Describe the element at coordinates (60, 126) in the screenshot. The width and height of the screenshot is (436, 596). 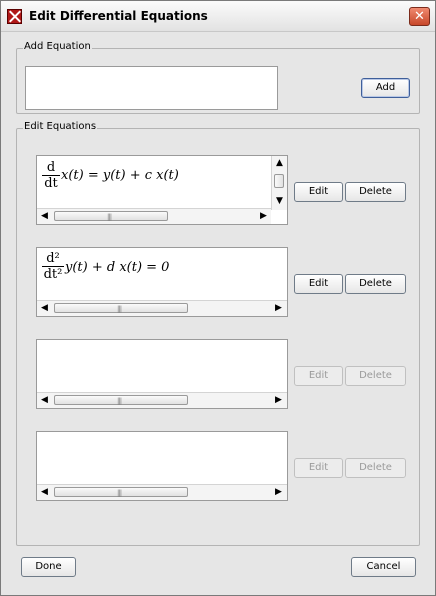
I see `edit-equations-legend: Edit Equations` at that location.